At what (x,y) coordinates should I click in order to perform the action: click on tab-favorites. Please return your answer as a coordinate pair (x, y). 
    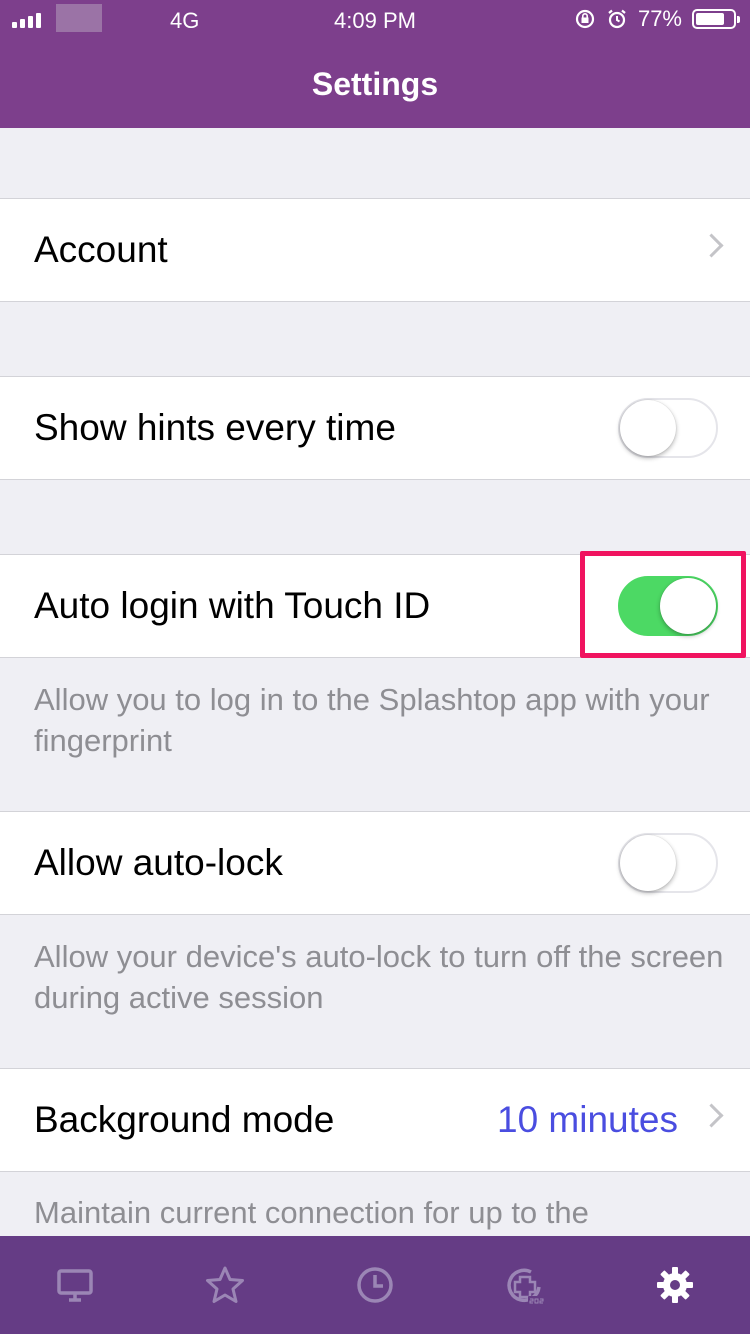
    Looking at the image, I should click on (225, 1285).